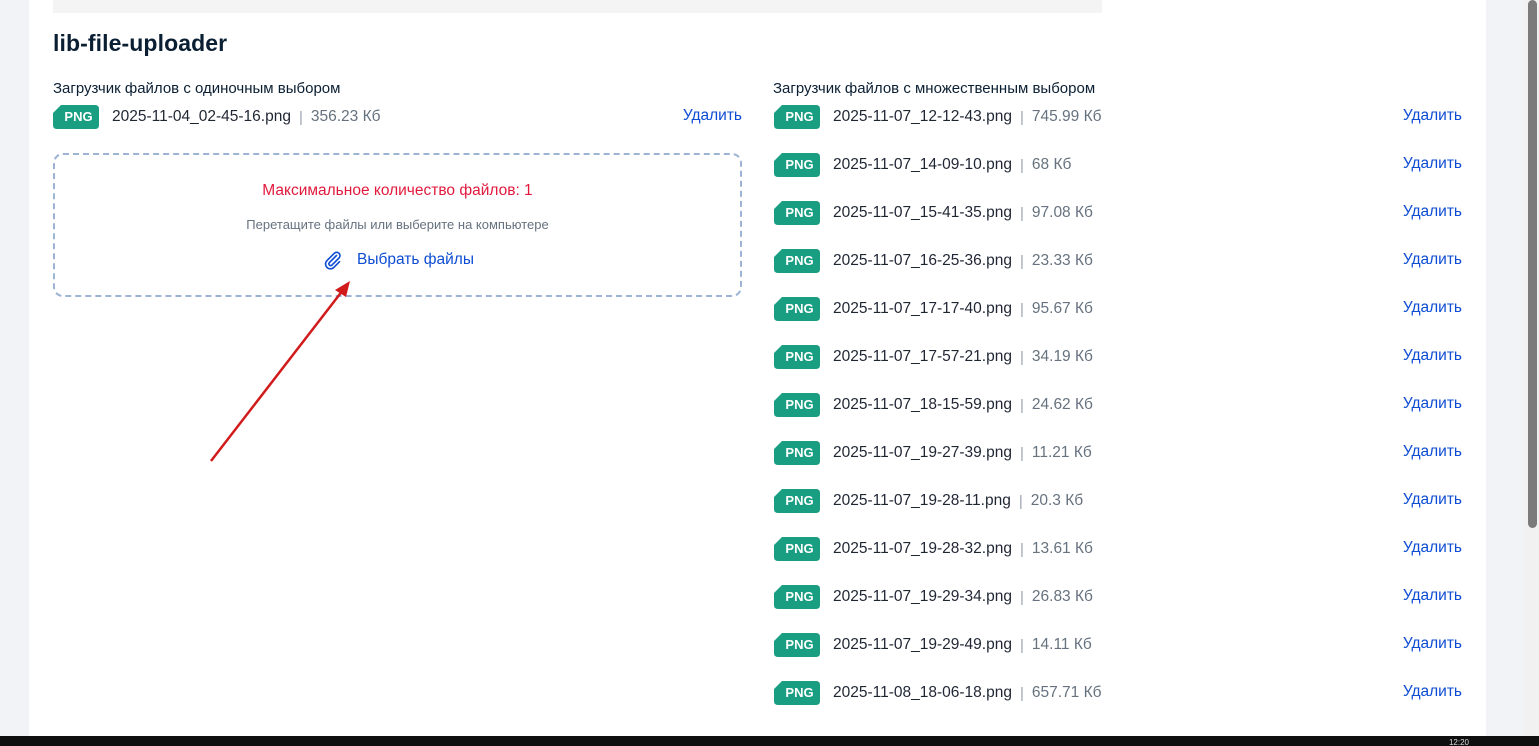 The width and height of the screenshot is (1539, 746). I want to click on file-name: 2025-11-07_19-29-49.png, so click(922, 644).